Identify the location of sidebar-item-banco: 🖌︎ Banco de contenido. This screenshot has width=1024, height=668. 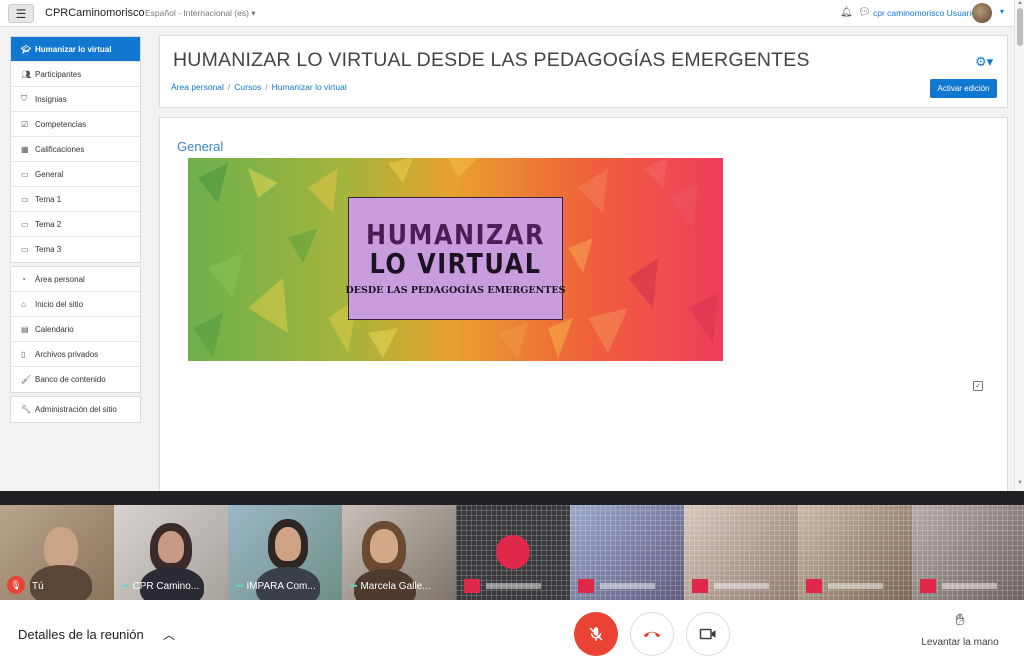
(75, 379).